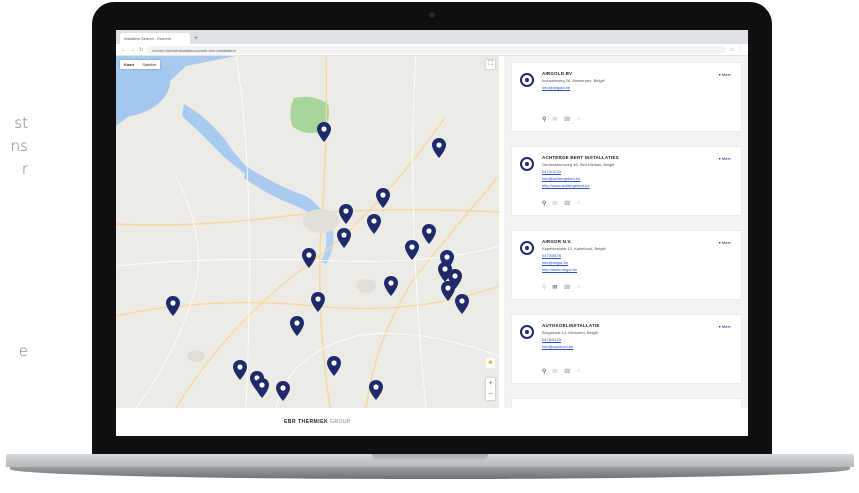  What do you see at coordinates (626, 403) in the screenshot?
I see `installer-card: BARTECH & ZONEN▾ Meer` at bounding box center [626, 403].